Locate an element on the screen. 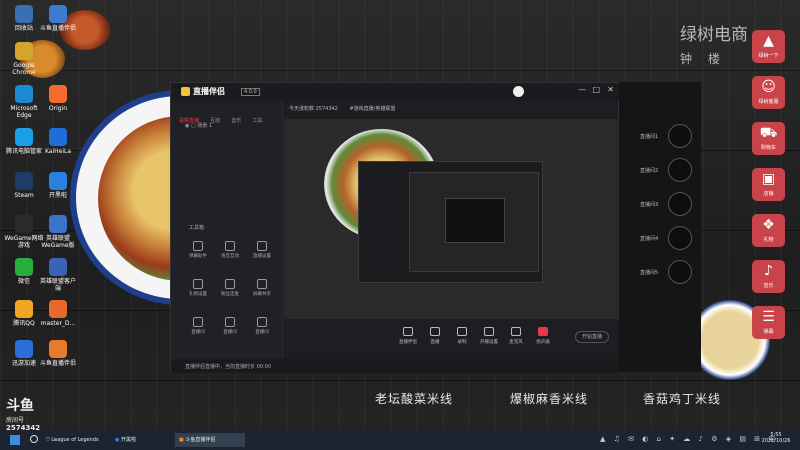 The image size is (800, 450). toolbar-button: ❖ 礼物 is located at coordinates (768, 230).